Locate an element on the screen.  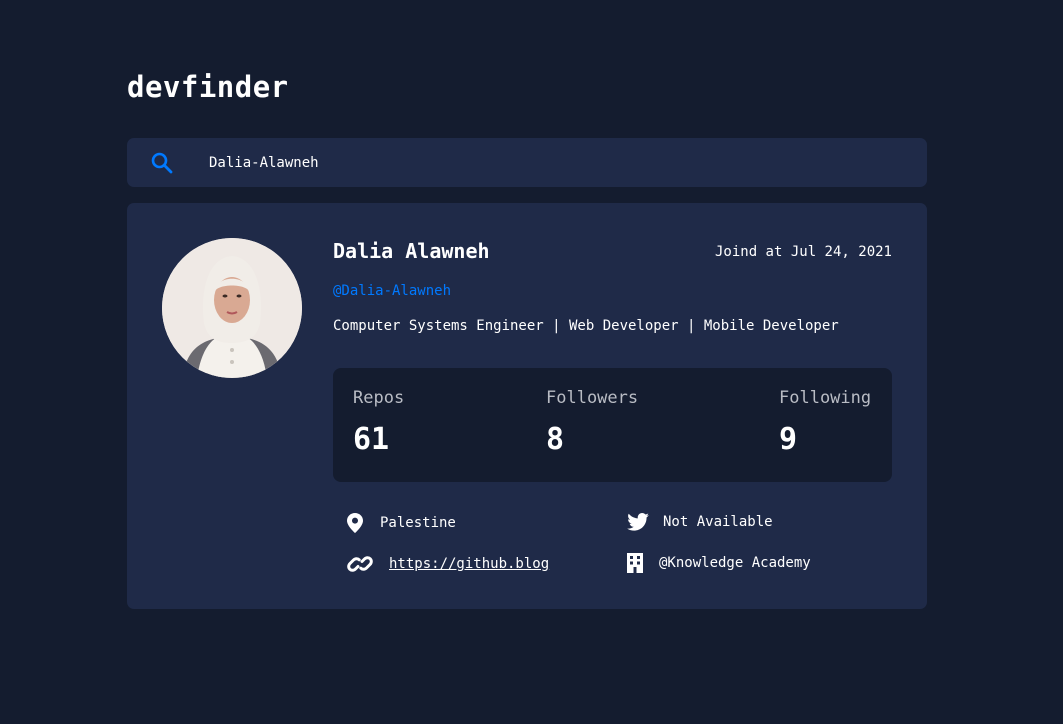
building-icon is located at coordinates (635, 563).